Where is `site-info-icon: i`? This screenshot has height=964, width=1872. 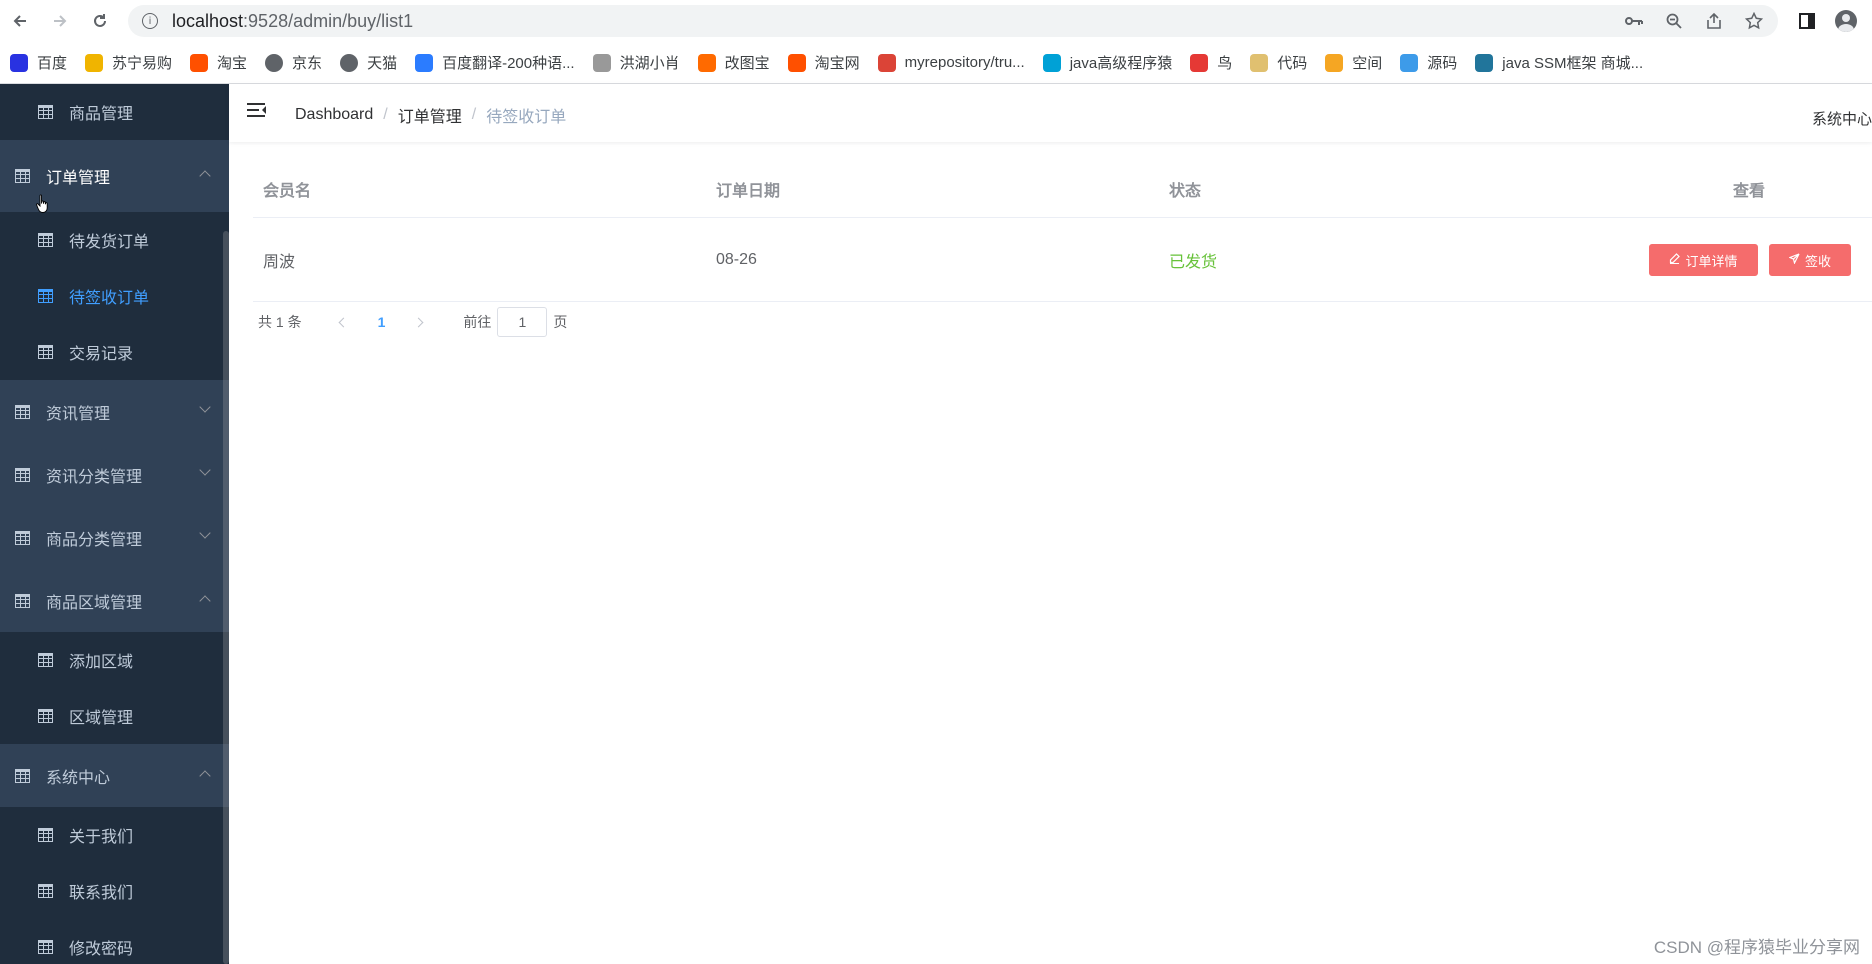
site-info-icon: i is located at coordinates (150, 21).